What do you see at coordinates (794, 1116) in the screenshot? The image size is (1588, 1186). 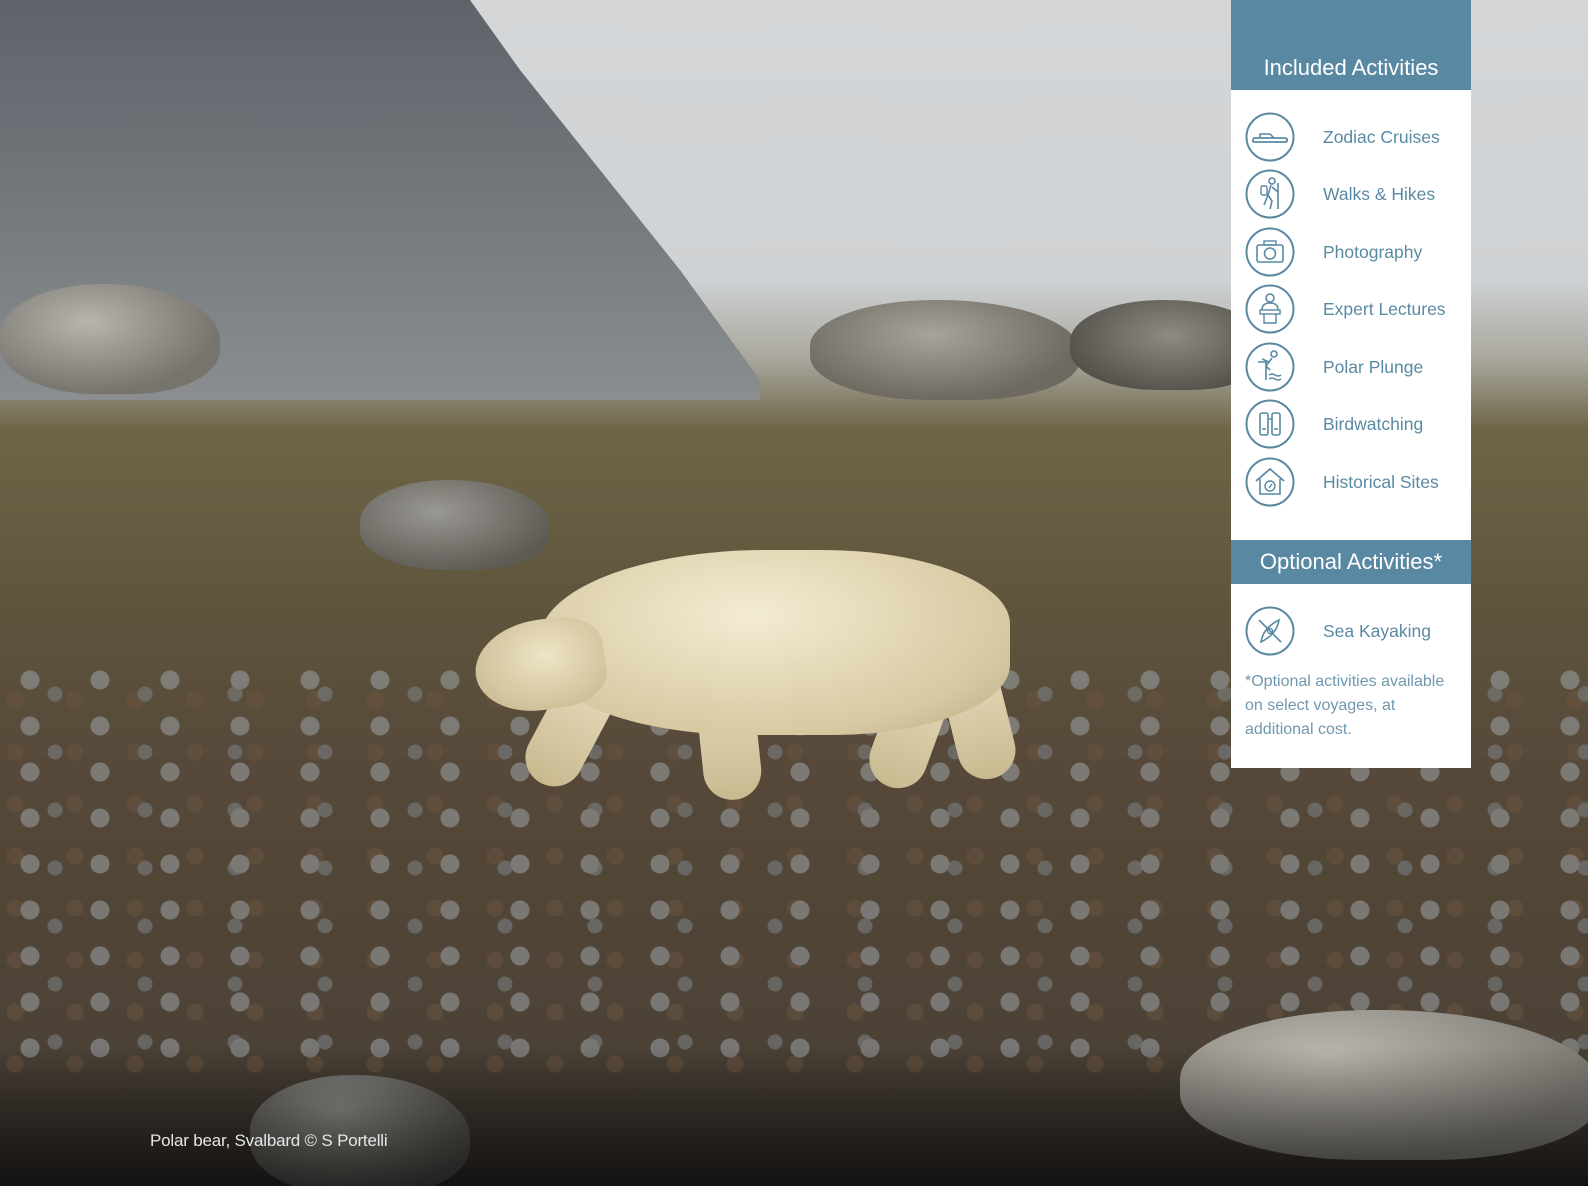 I see `bottom-shade` at bounding box center [794, 1116].